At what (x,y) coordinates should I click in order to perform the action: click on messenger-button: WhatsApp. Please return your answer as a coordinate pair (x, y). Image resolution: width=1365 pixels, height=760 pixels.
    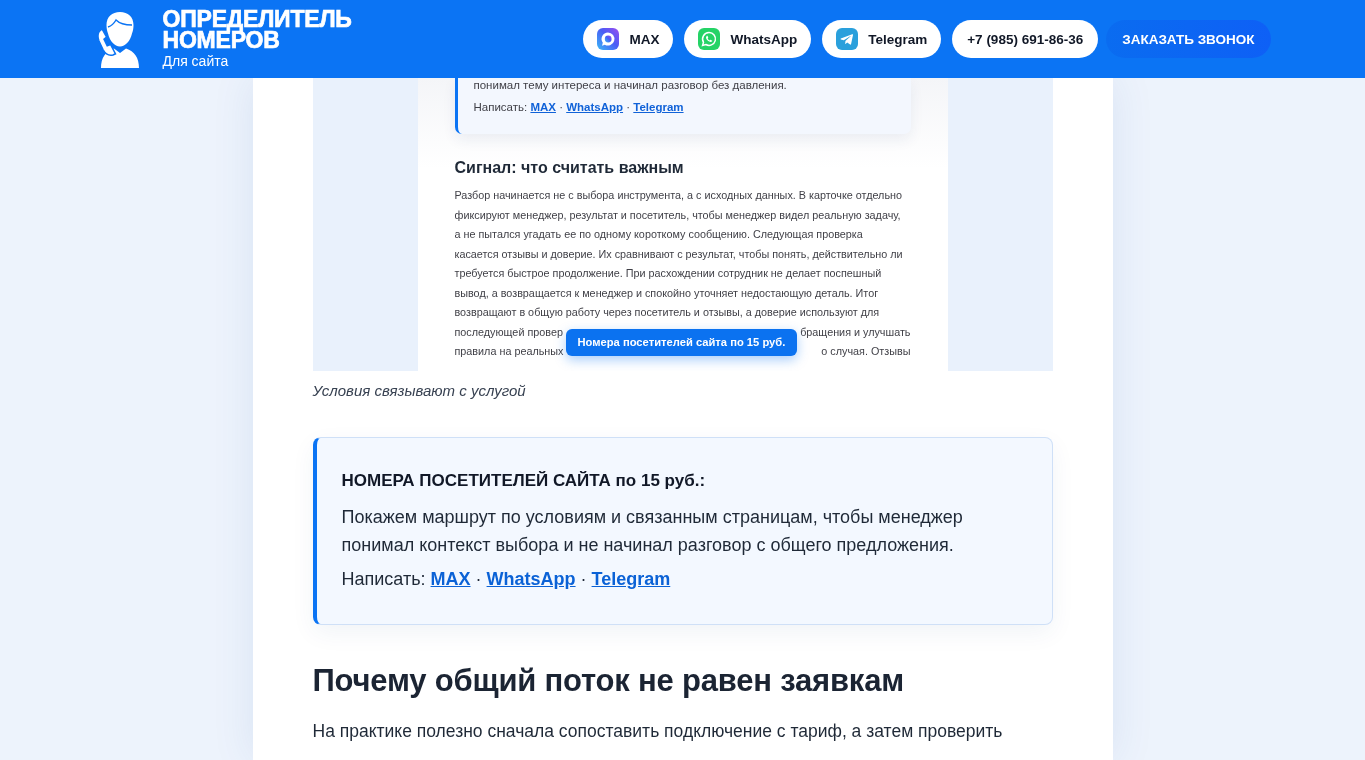
    Looking at the image, I should click on (748, 39).